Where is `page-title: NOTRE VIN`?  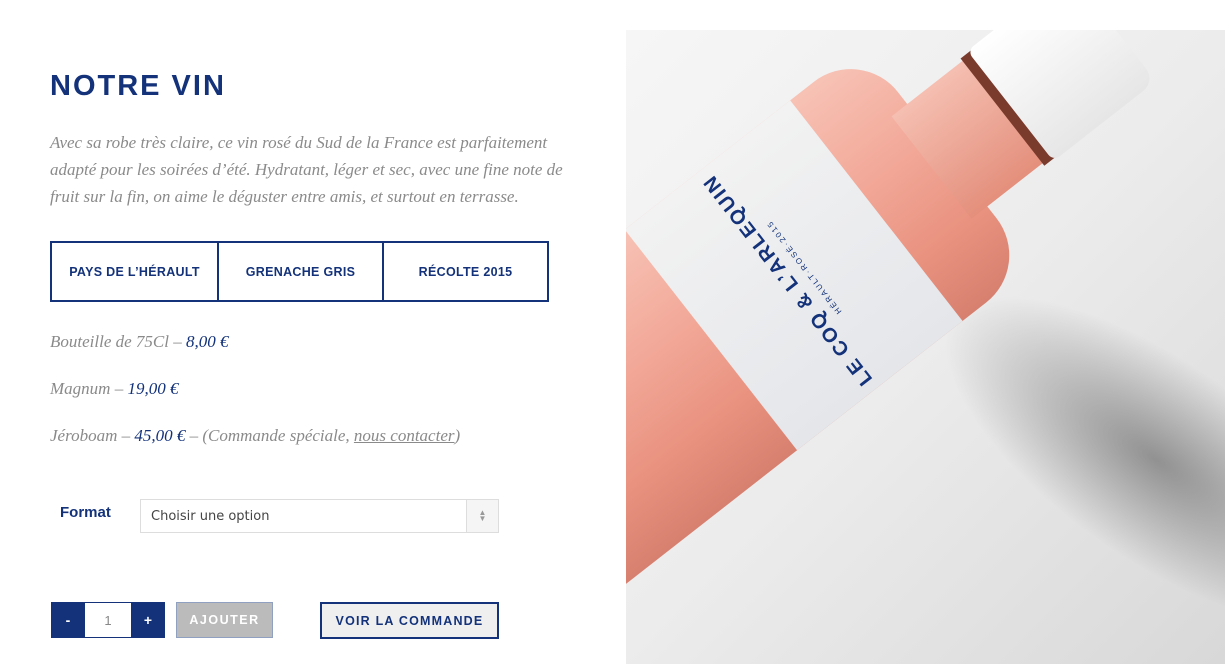 page-title: NOTRE VIN is located at coordinates (138, 86).